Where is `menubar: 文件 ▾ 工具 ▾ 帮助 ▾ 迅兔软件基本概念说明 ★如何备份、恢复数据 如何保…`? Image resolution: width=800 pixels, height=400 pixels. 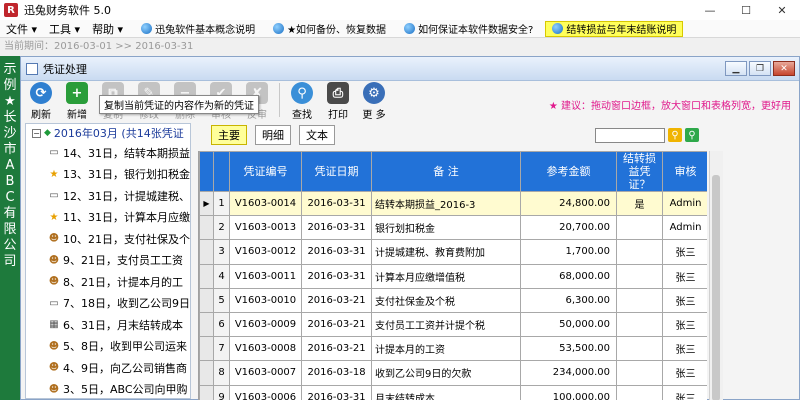 menubar: 文件 ▾ 工具 ▾ 帮助 ▾ 迅兔软件基本概念说明 ★如何备份、恢复数据 如何保… is located at coordinates (400, 29).